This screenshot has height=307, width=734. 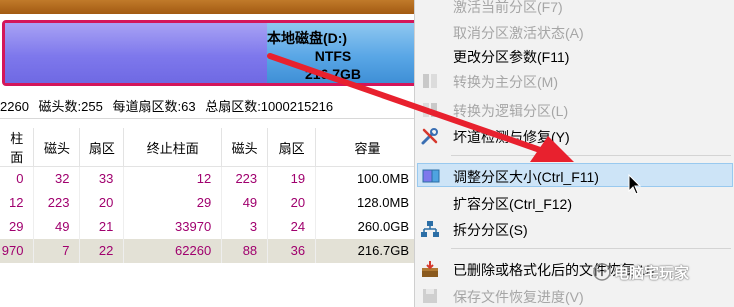 I want to click on table-row: 0 32 33 12 223 19 100.0MB, so click(x=210, y=178).